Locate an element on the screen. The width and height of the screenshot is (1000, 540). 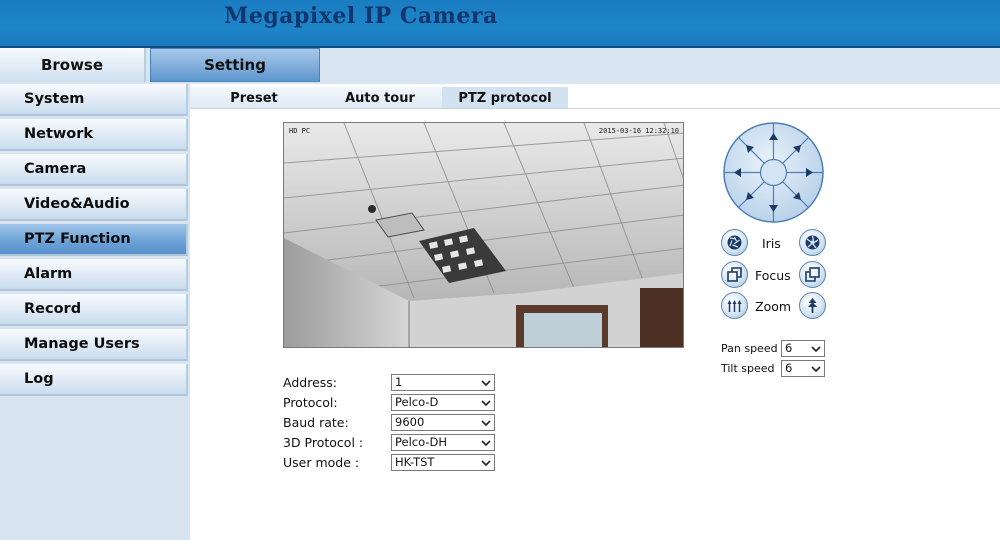
3d-protocol-label: 3D Protocol : is located at coordinates (323, 442).